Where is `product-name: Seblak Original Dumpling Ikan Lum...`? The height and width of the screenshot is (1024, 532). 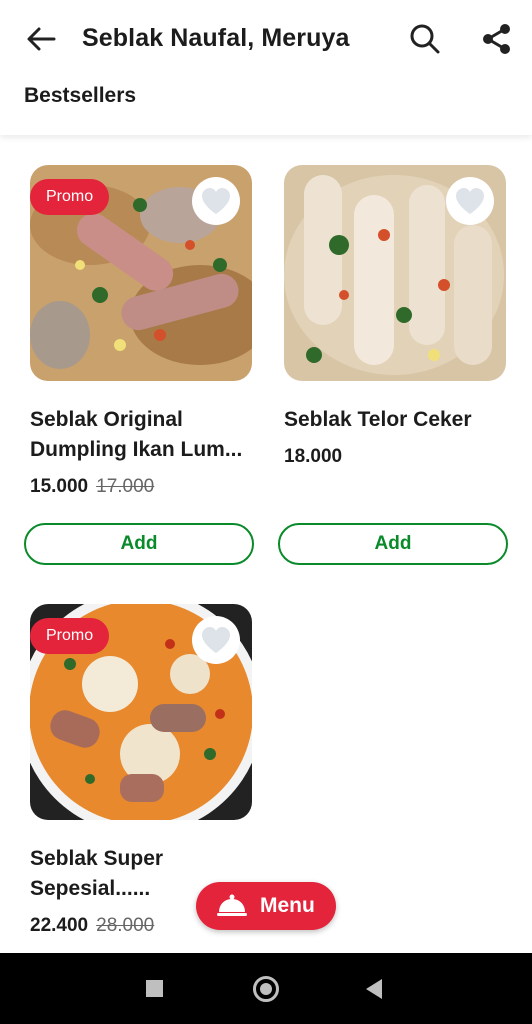
product-name: Seblak Original Dumpling Ikan Lum... is located at coordinates (145, 435).